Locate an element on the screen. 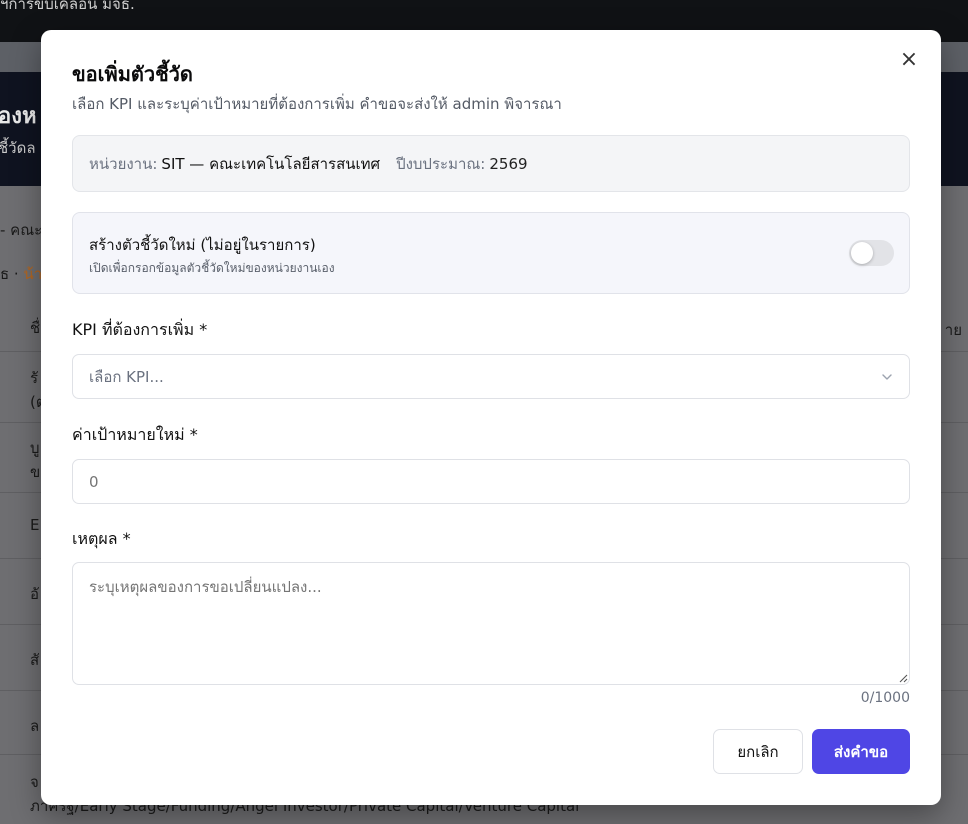 The image size is (968, 824). resize-grip-icon is located at coordinates (903, 678).